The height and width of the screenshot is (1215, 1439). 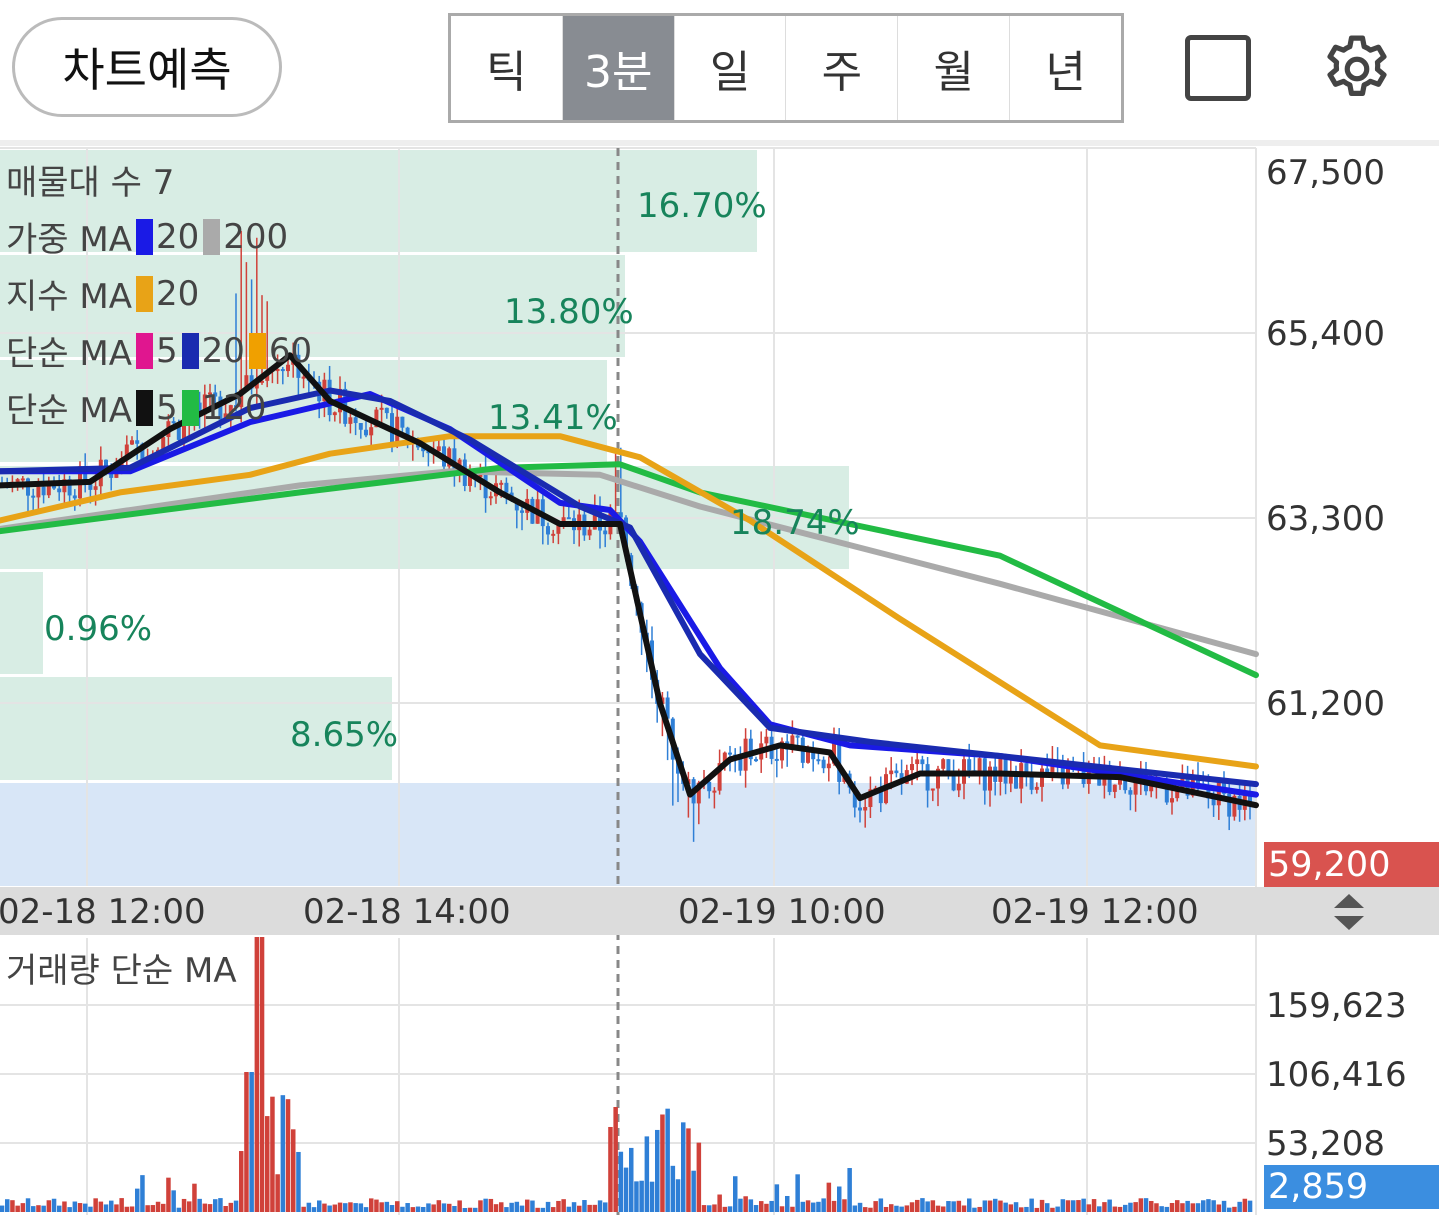 What do you see at coordinates (69, 297) in the screenshot?
I see `legend-label: 지수 MA` at bounding box center [69, 297].